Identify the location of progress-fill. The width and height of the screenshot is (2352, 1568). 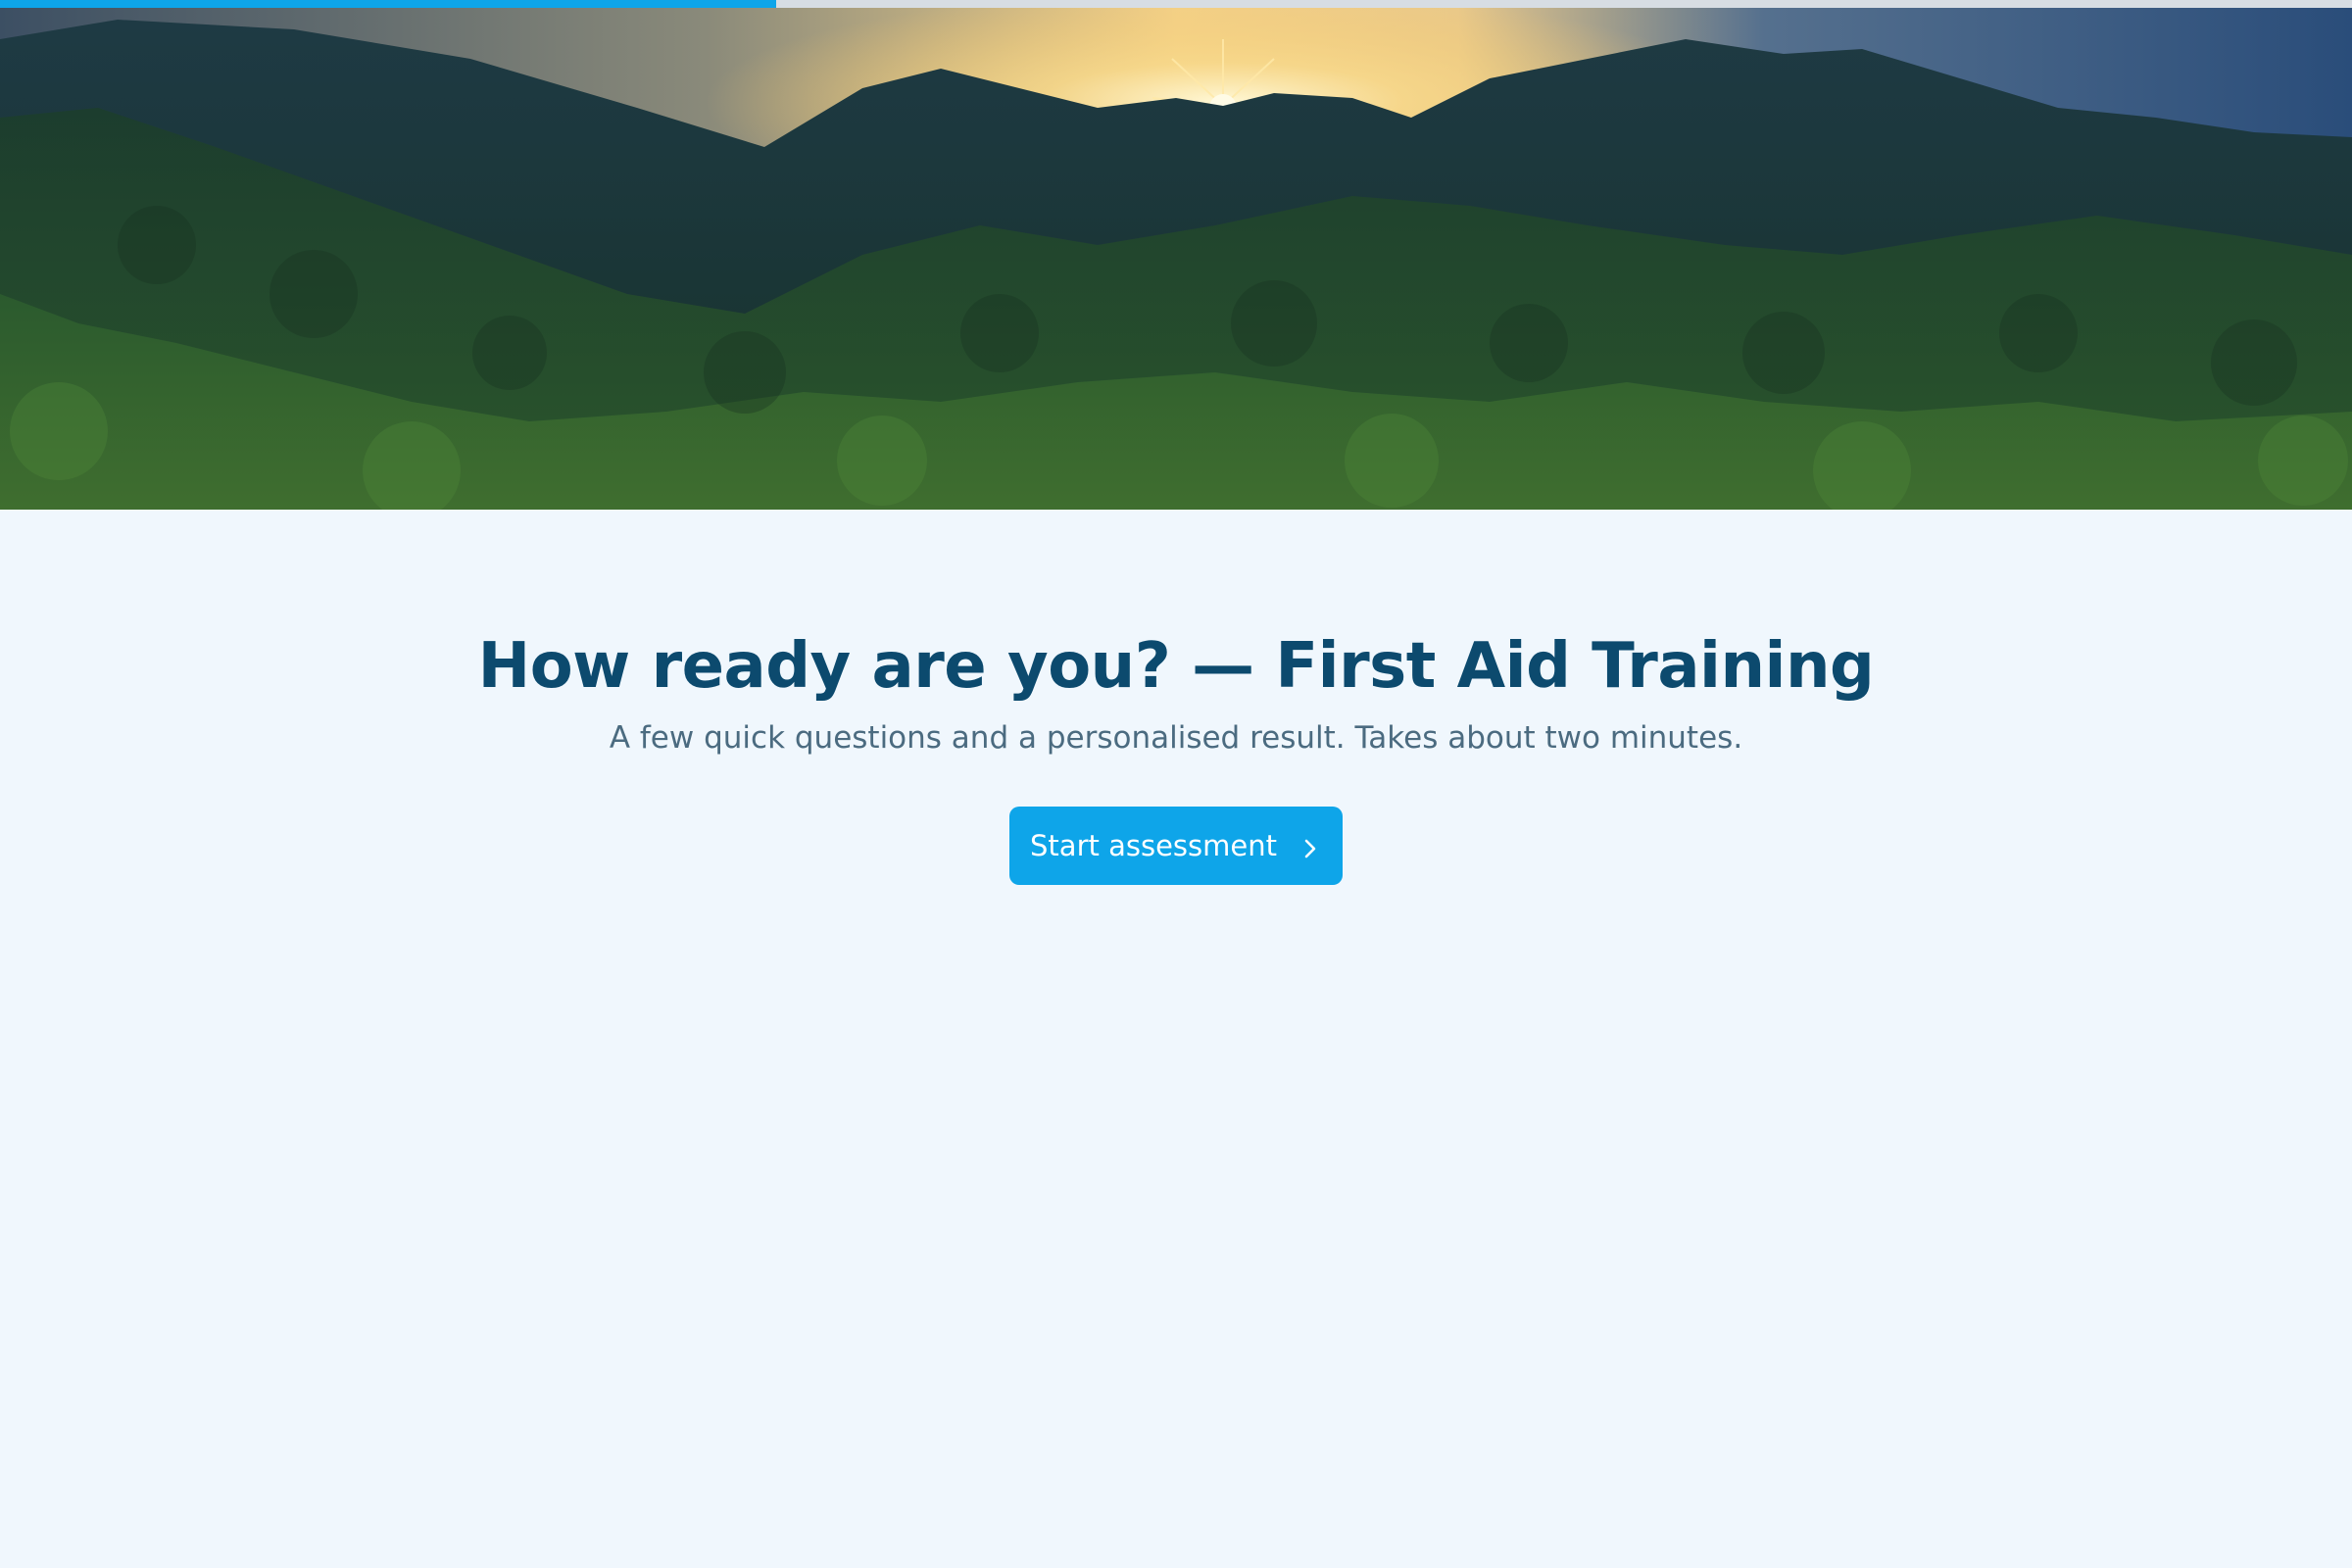
(388, 4).